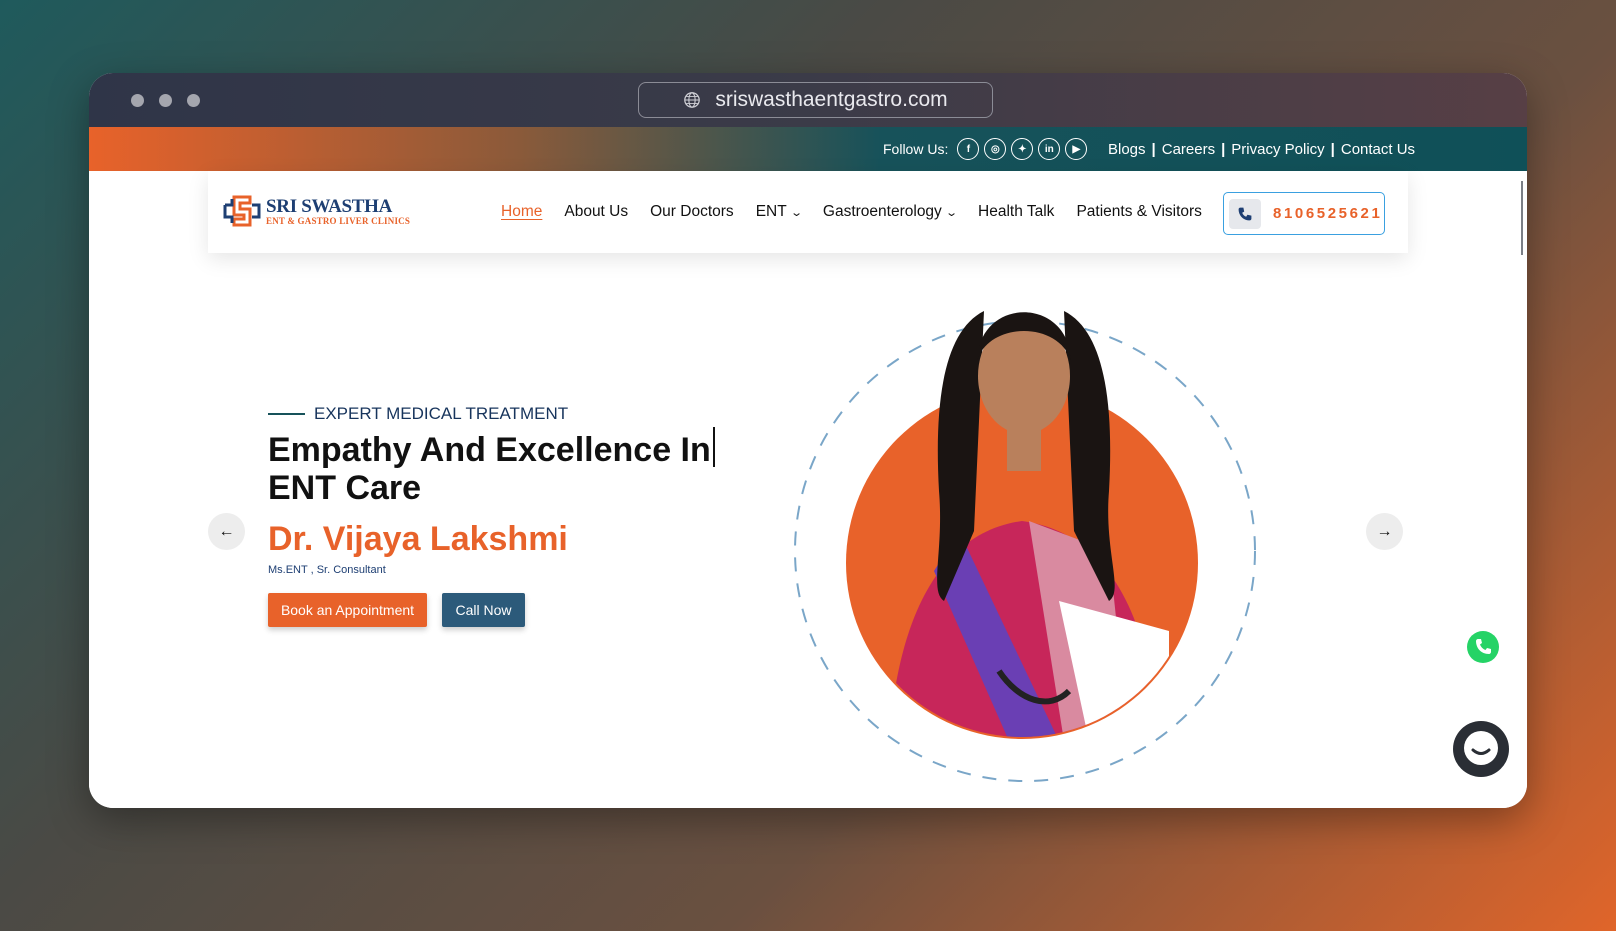 This screenshot has height=931, width=1616. I want to click on carousel-prev-button: ←, so click(226, 531).